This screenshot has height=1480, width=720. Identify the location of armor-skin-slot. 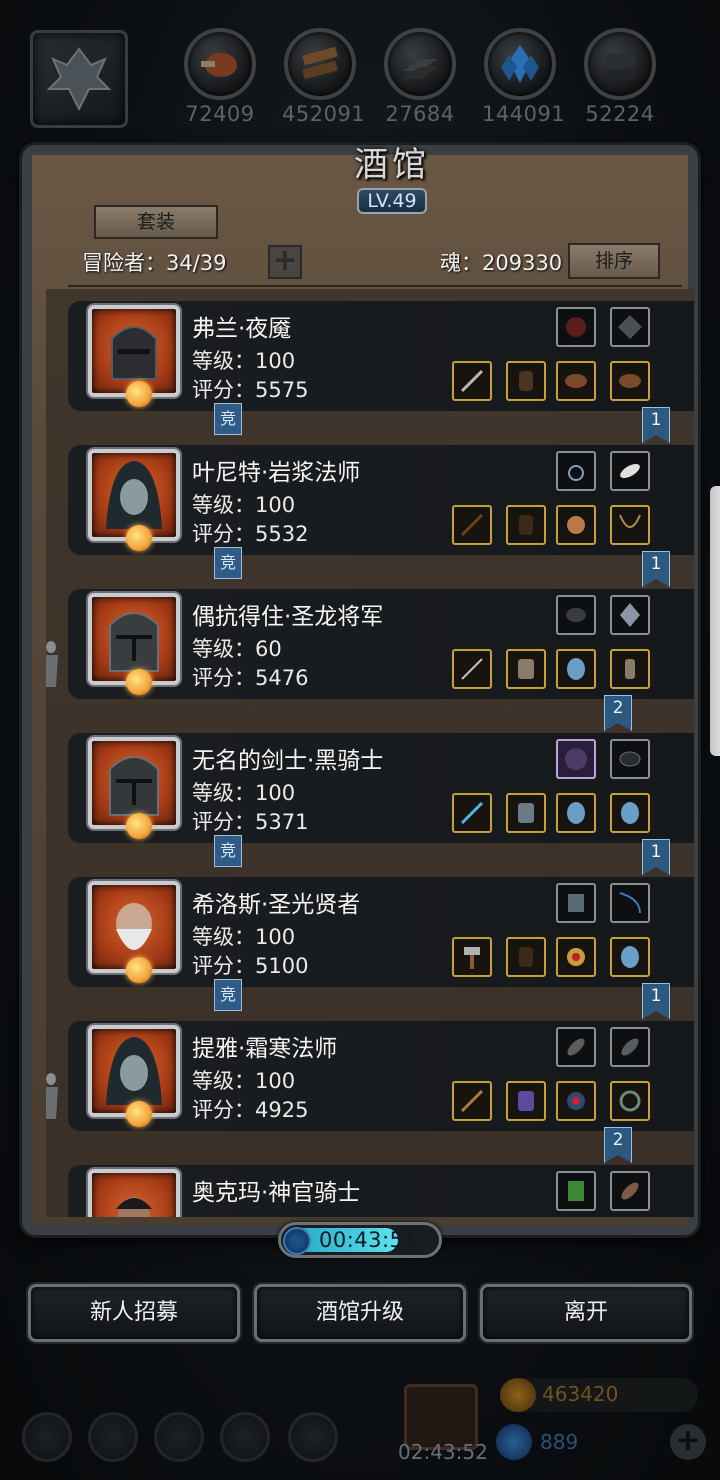
(630, 327).